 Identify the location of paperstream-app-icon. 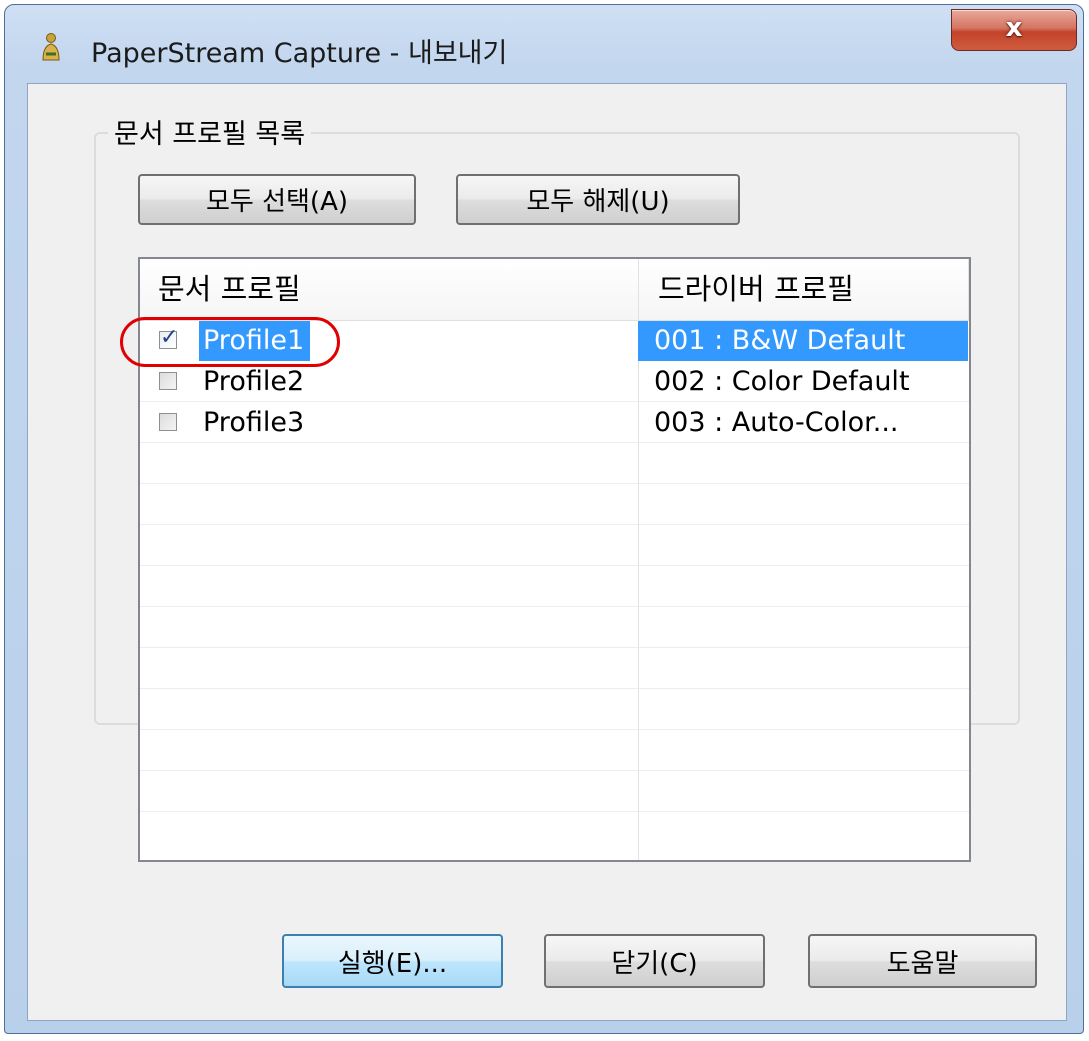
(51, 47).